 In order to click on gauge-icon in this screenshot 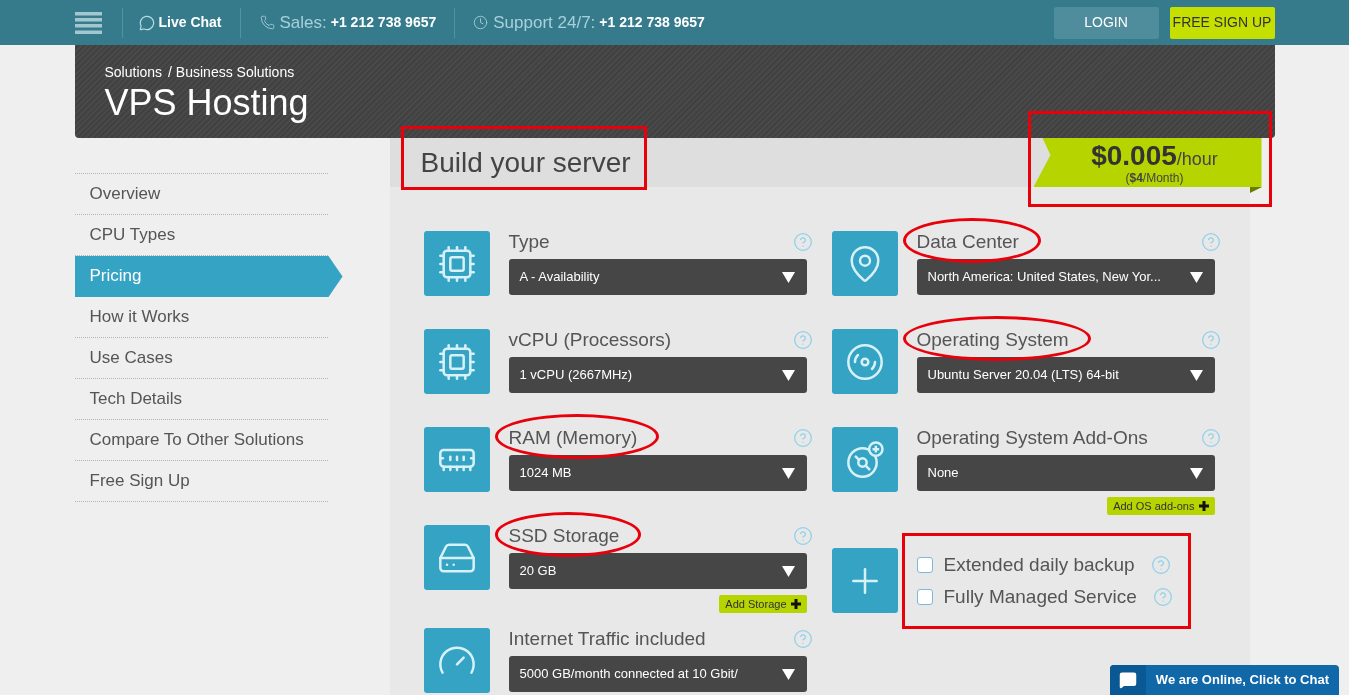, I will do `click(456, 660)`.